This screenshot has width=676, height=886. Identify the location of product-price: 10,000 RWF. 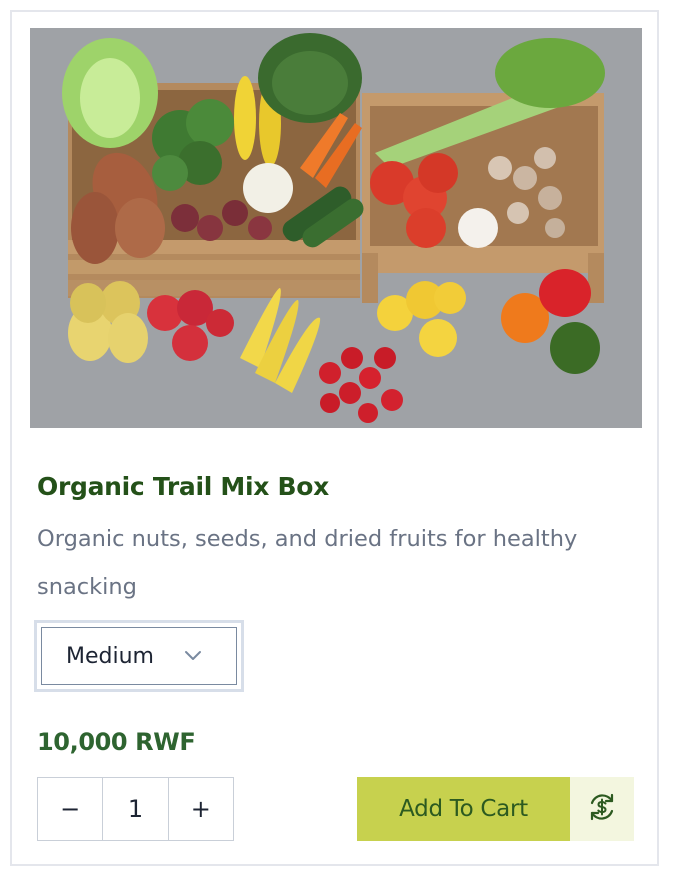
(116, 742).